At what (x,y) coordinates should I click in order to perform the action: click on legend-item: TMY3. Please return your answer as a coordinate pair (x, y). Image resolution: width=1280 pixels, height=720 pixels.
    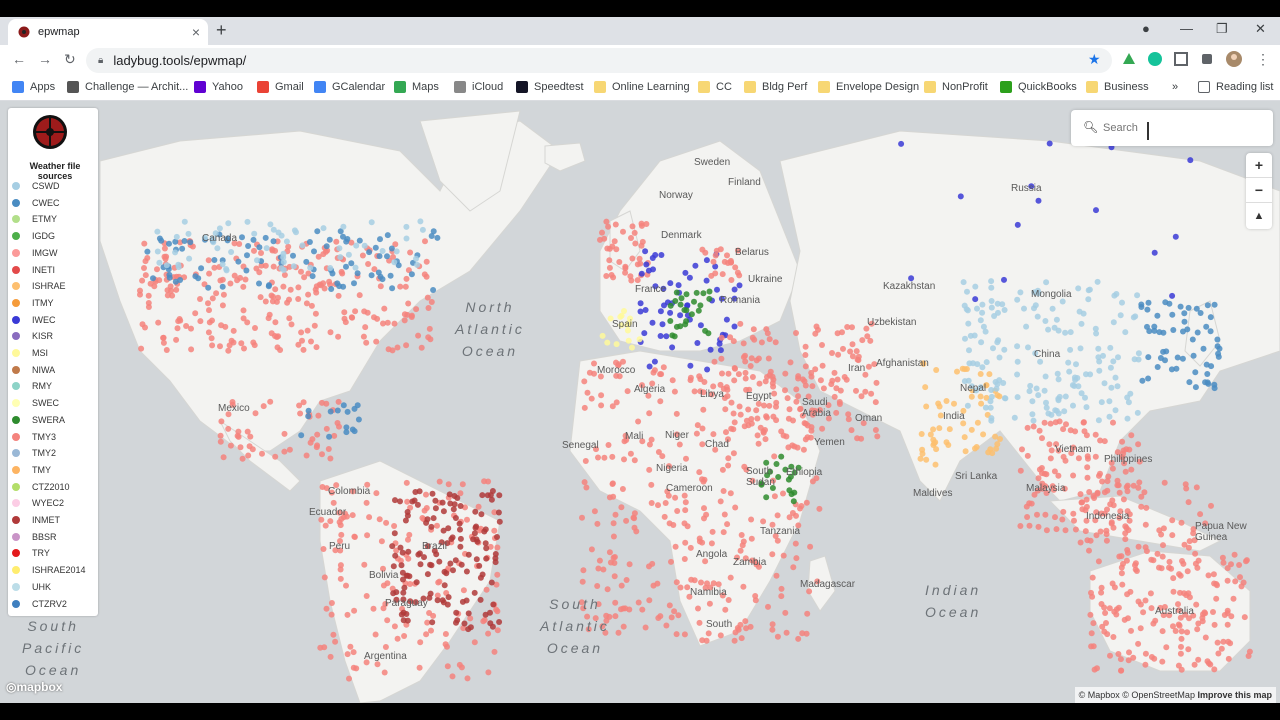
    Looking at the image, I should click on (34, 437).